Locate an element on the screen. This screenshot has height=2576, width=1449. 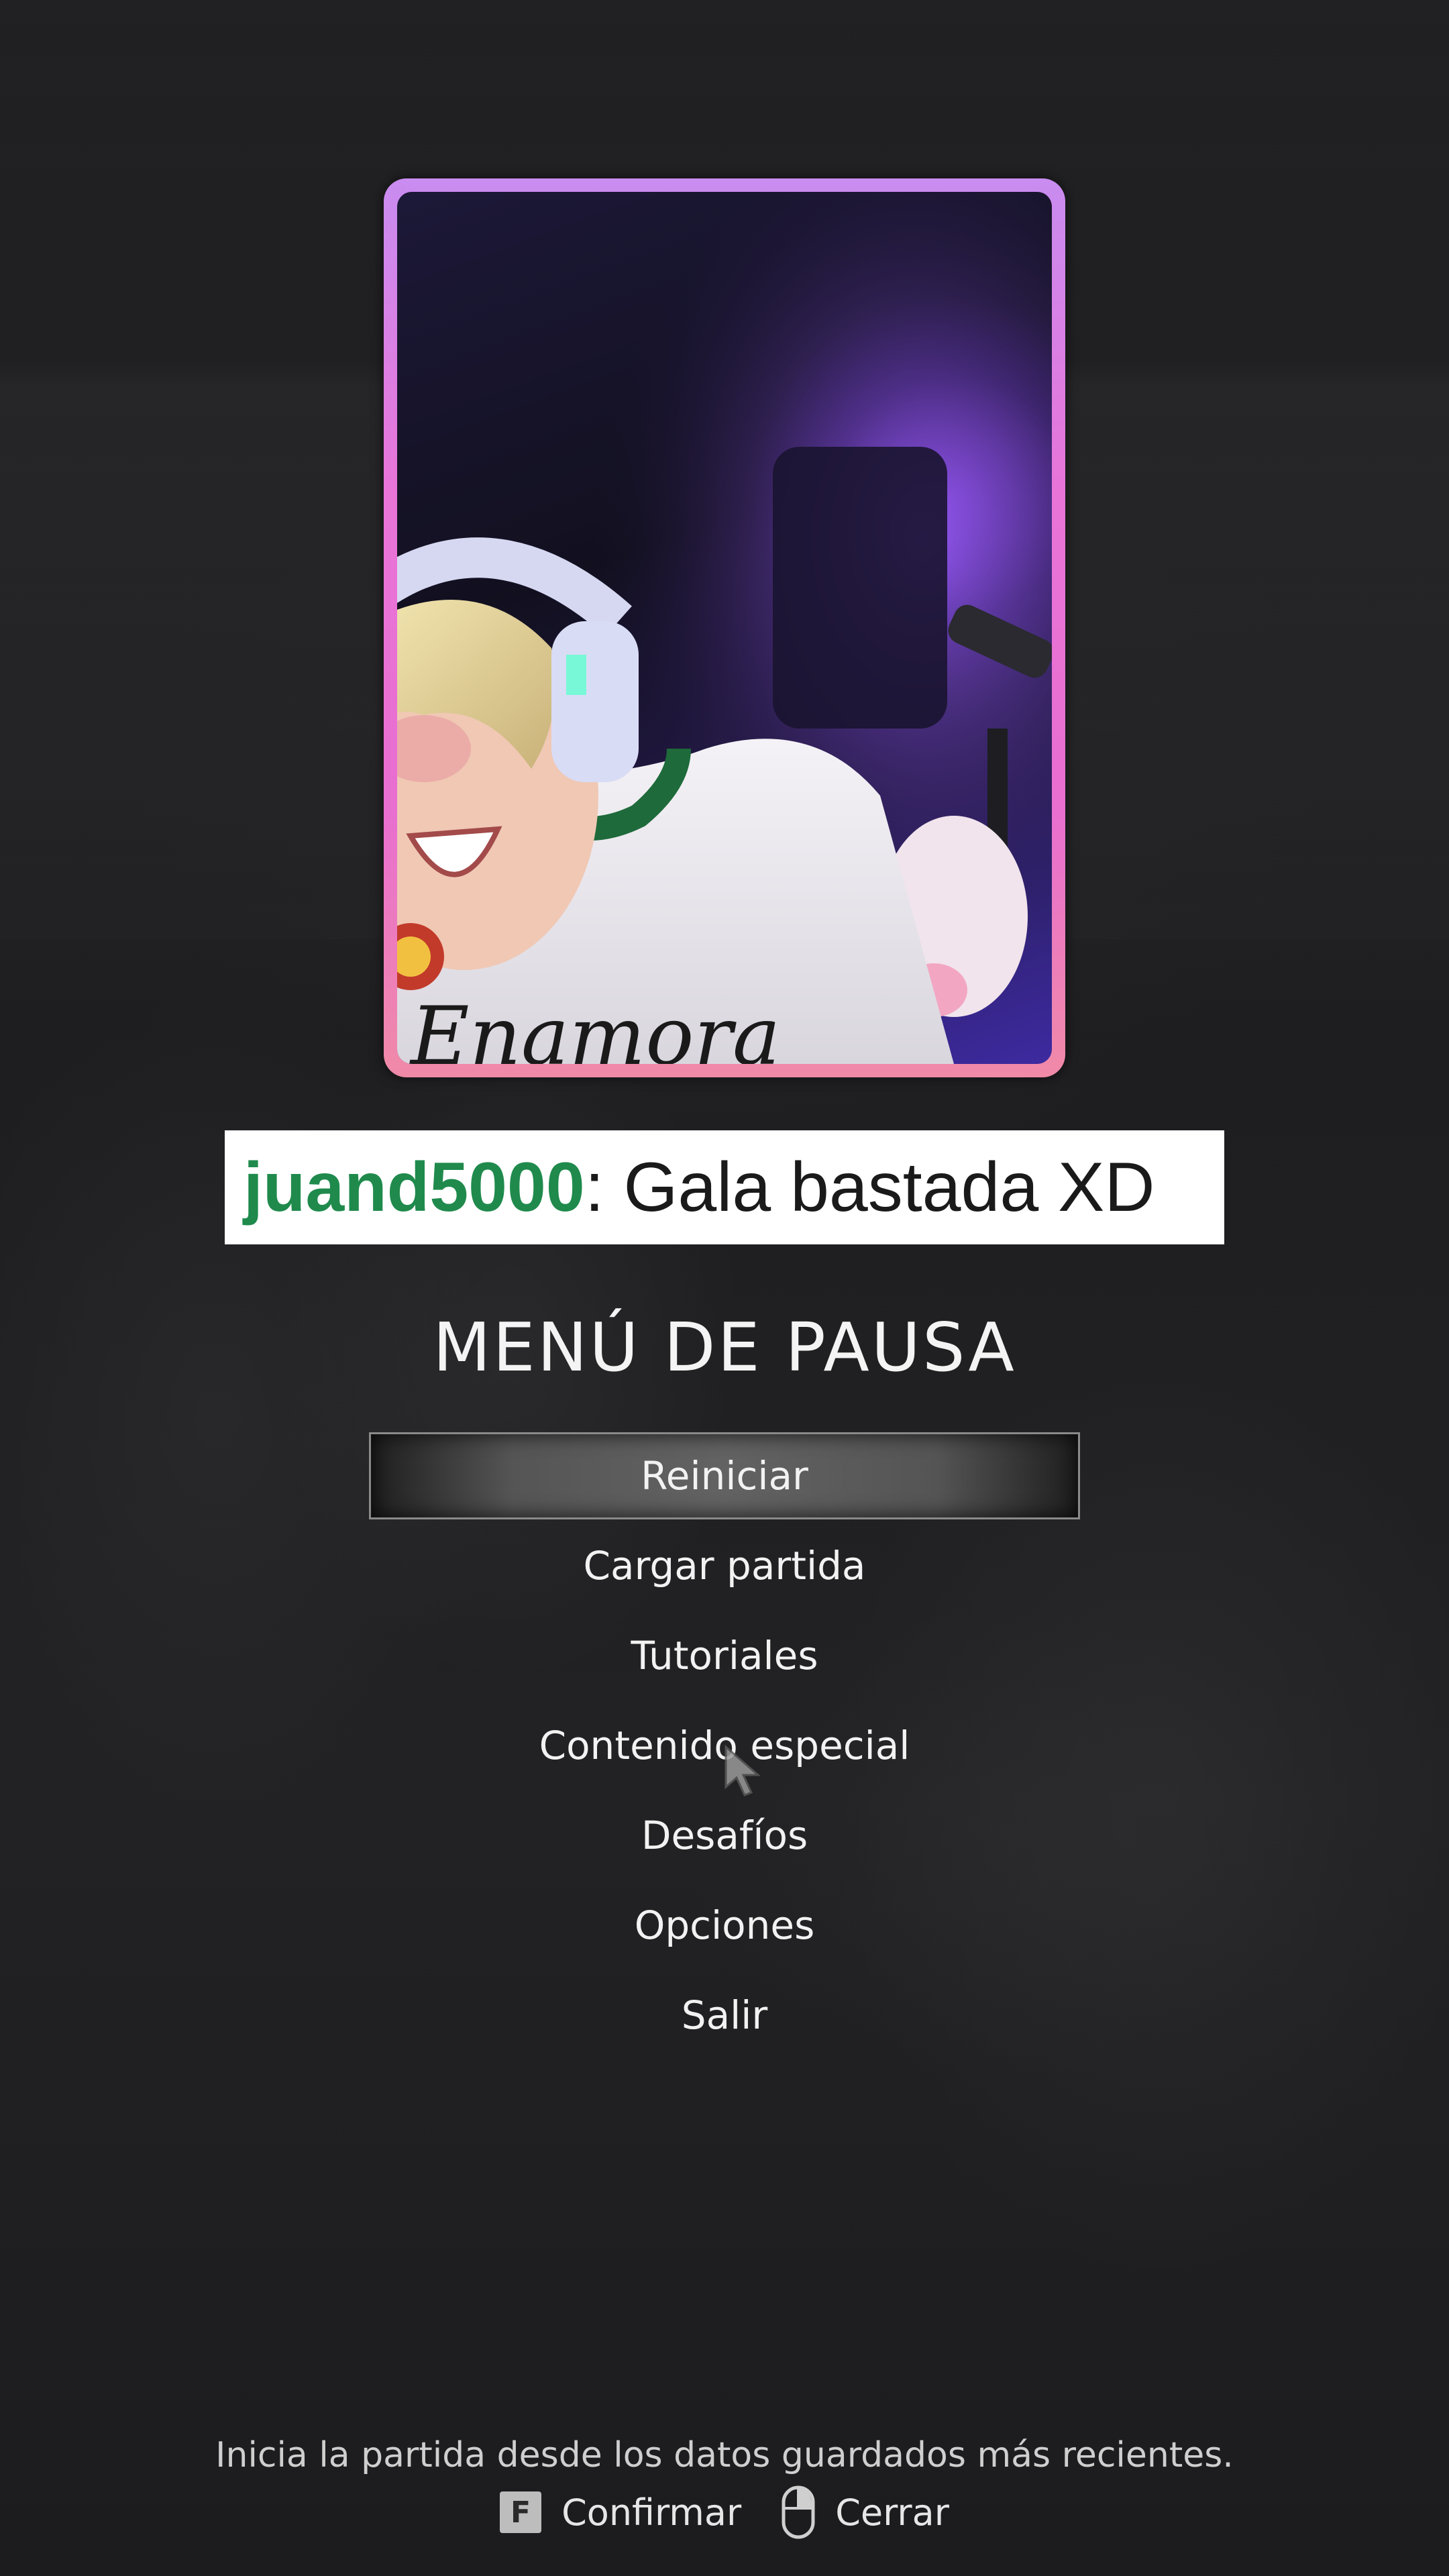
menu-item-salir: Salir is located at coordinates (724, 2015).